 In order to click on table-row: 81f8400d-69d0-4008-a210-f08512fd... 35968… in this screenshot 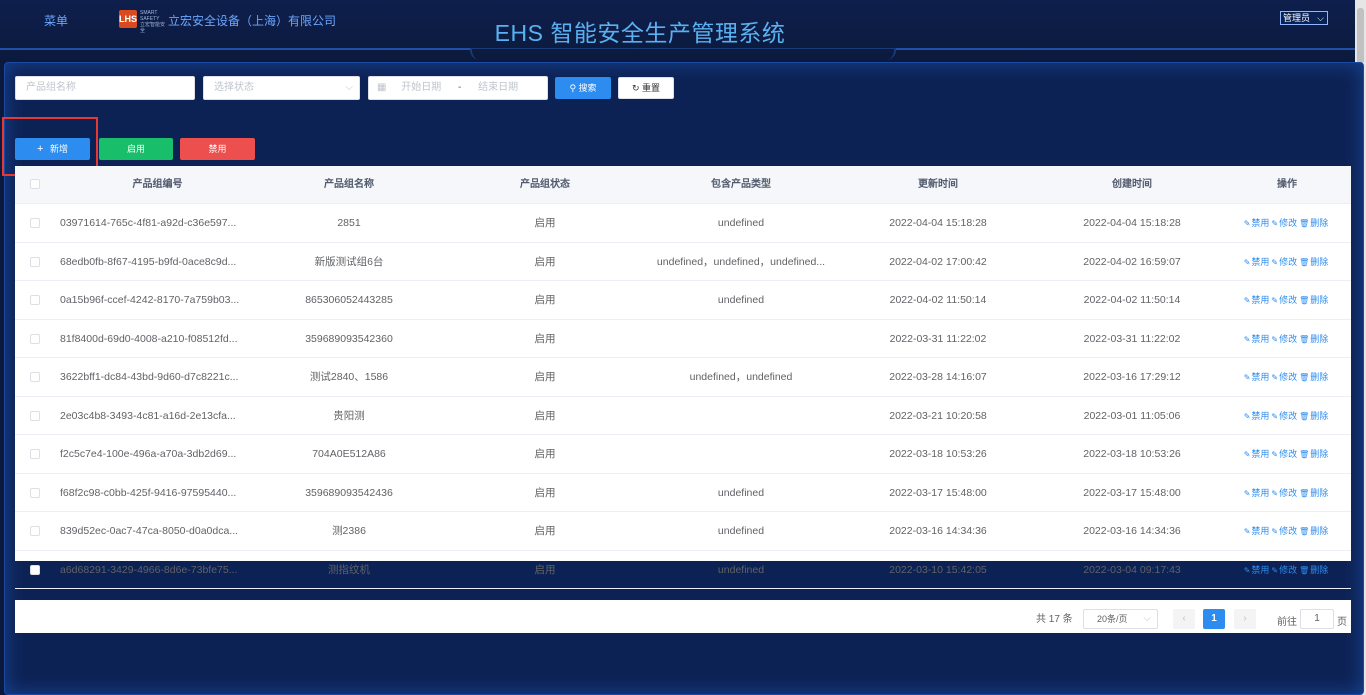, I will do `click(683, 339)`.